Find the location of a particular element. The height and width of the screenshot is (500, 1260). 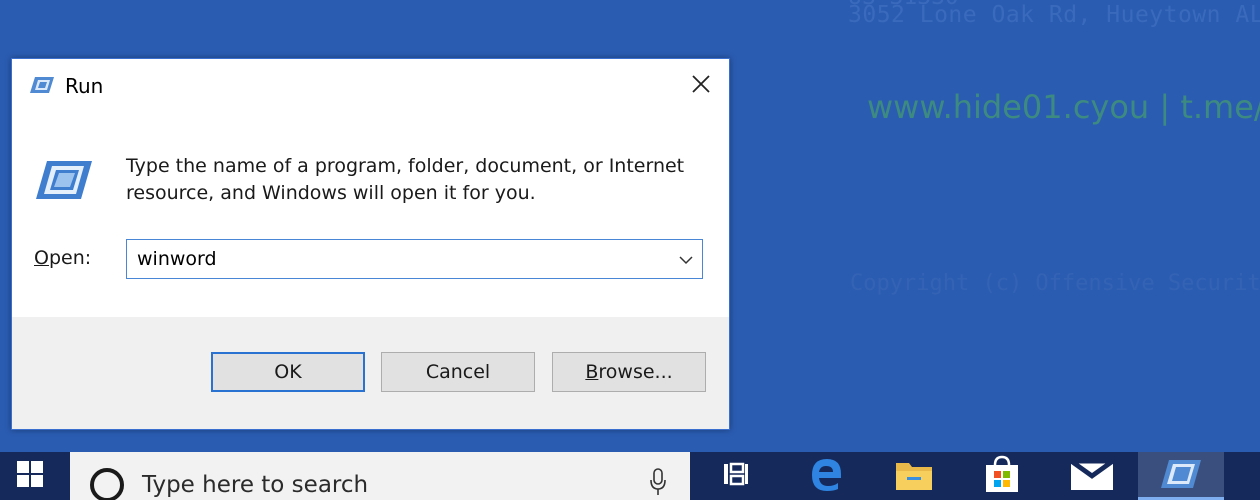

taskbar: Type here to search is located at coordinates (630, 476).